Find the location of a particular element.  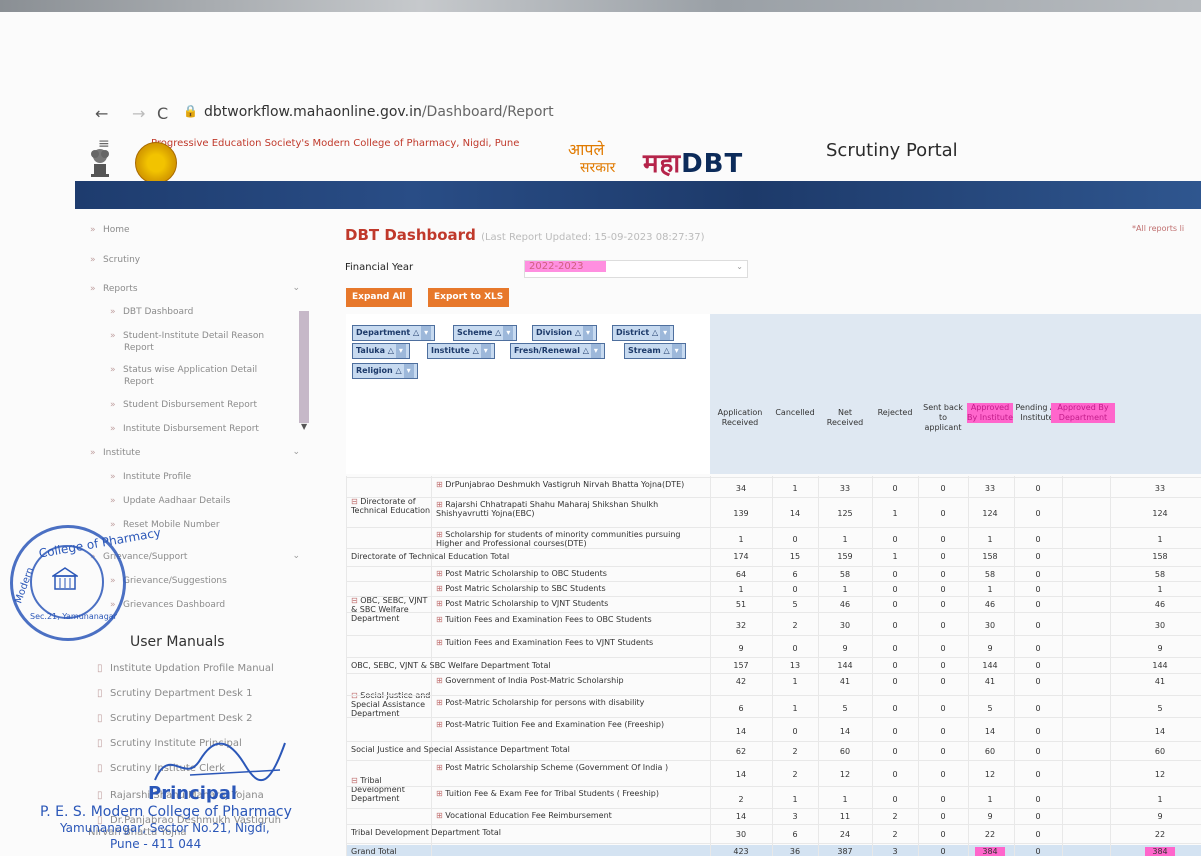

sidebar-item-status-wise-report: » Status wise Application Detail is located at coordinates (183, 370).